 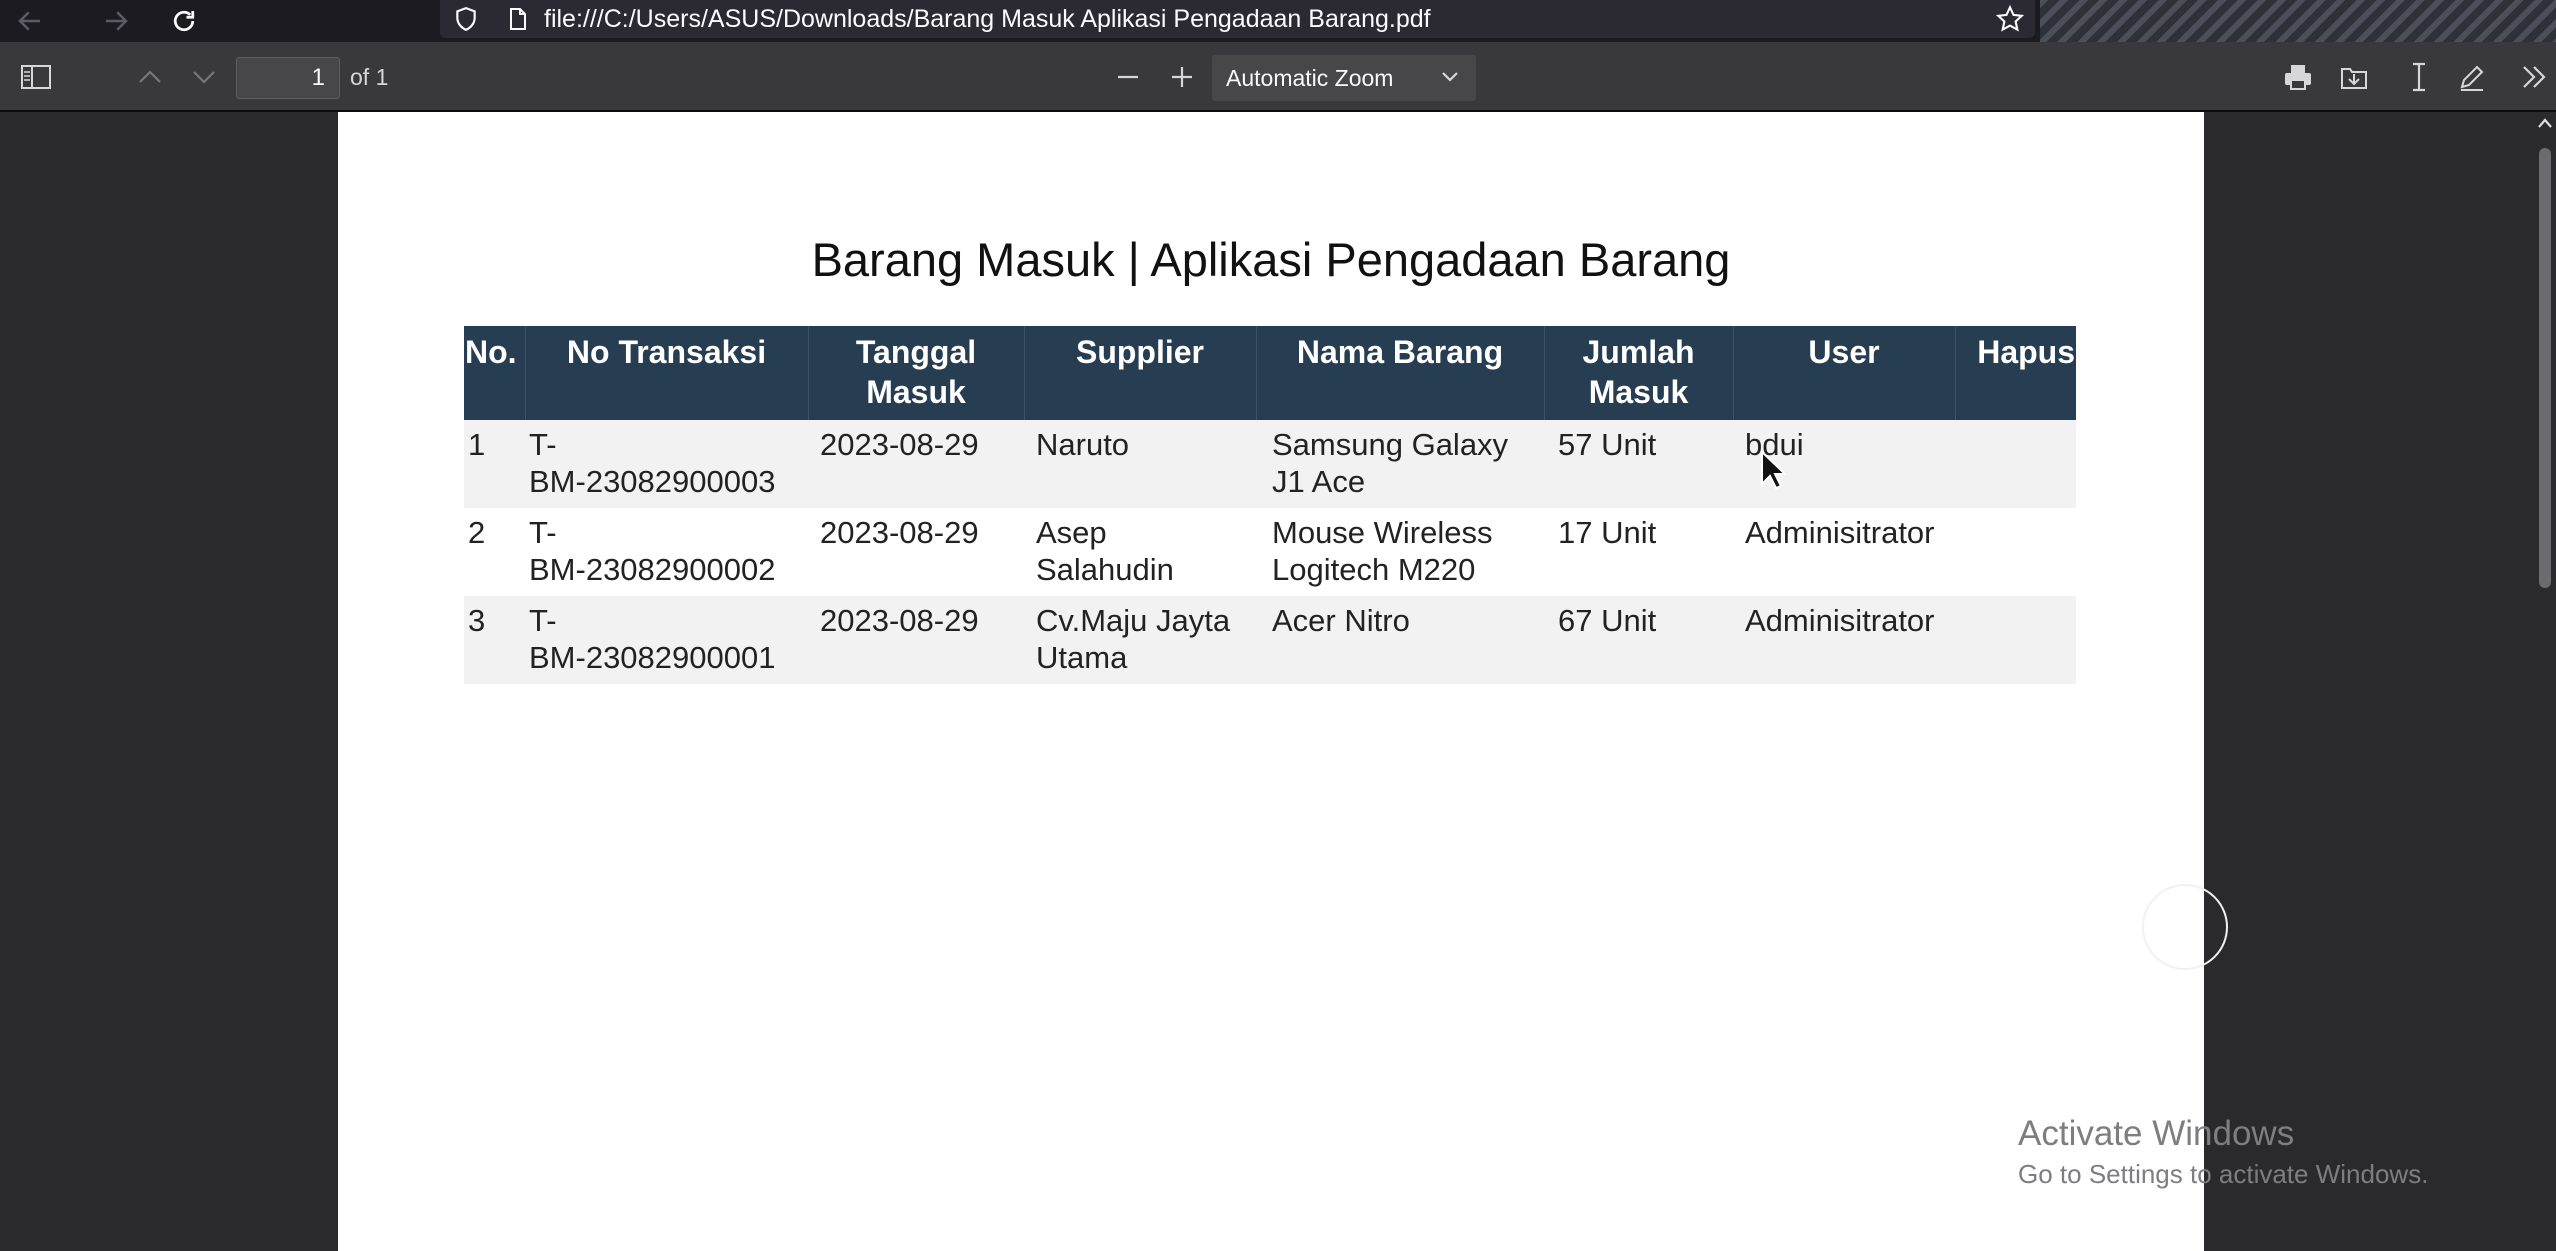 I want to click on pdf-toolbar: of 1 Automatic Zoom, so click(x=1278, y=77).